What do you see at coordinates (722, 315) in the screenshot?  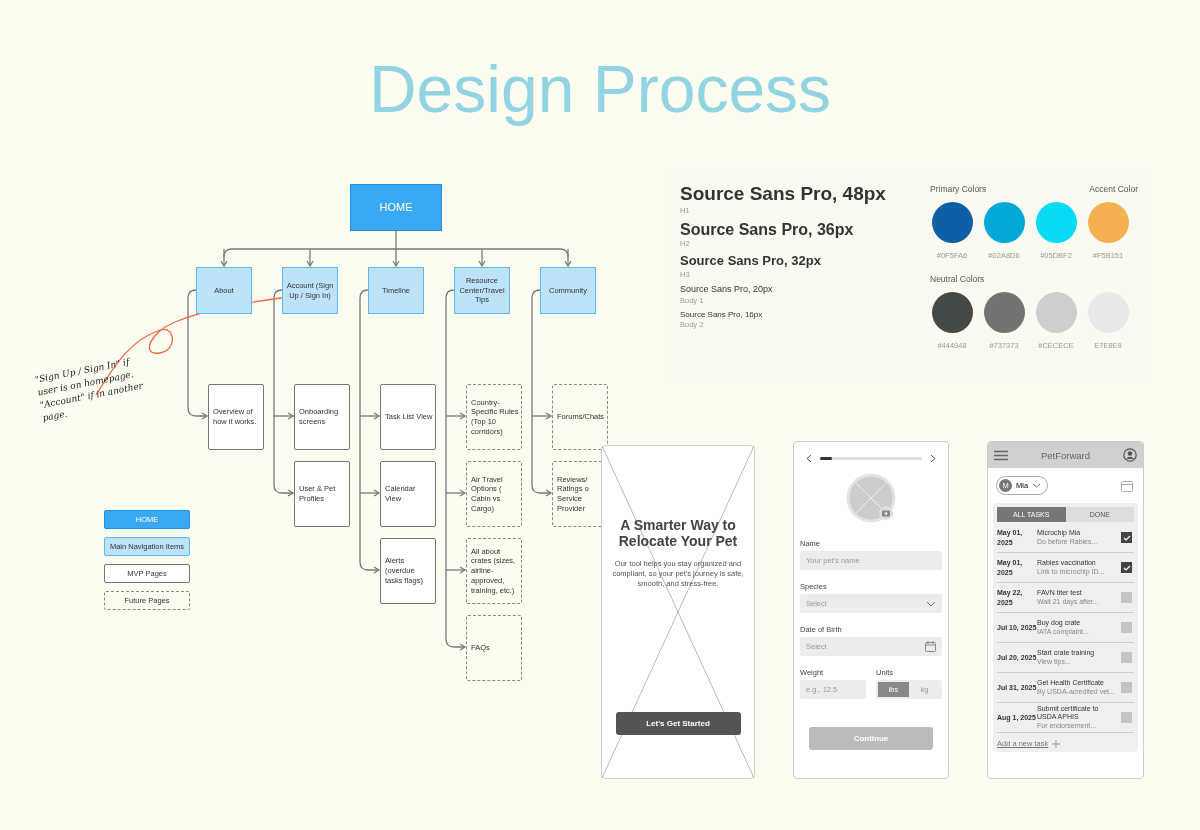 I see `type-sample: Source Sans Pro, 16px` at bounding box center [722, 315].